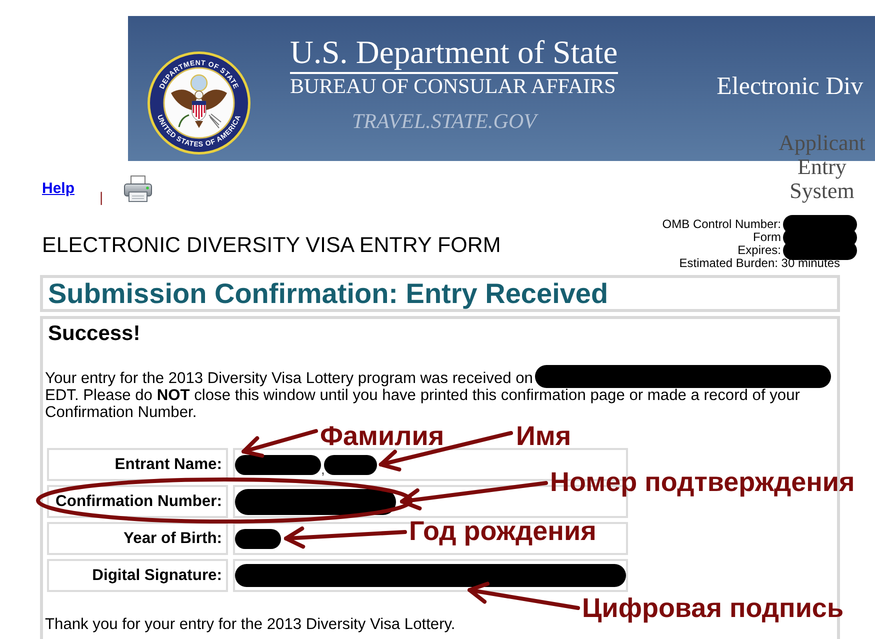  Describe the element at coordinates (453, 86) in the screenshot. I see `banner-subtitle: BUREAU OF CONSULAR AFFAIRS` at that location.